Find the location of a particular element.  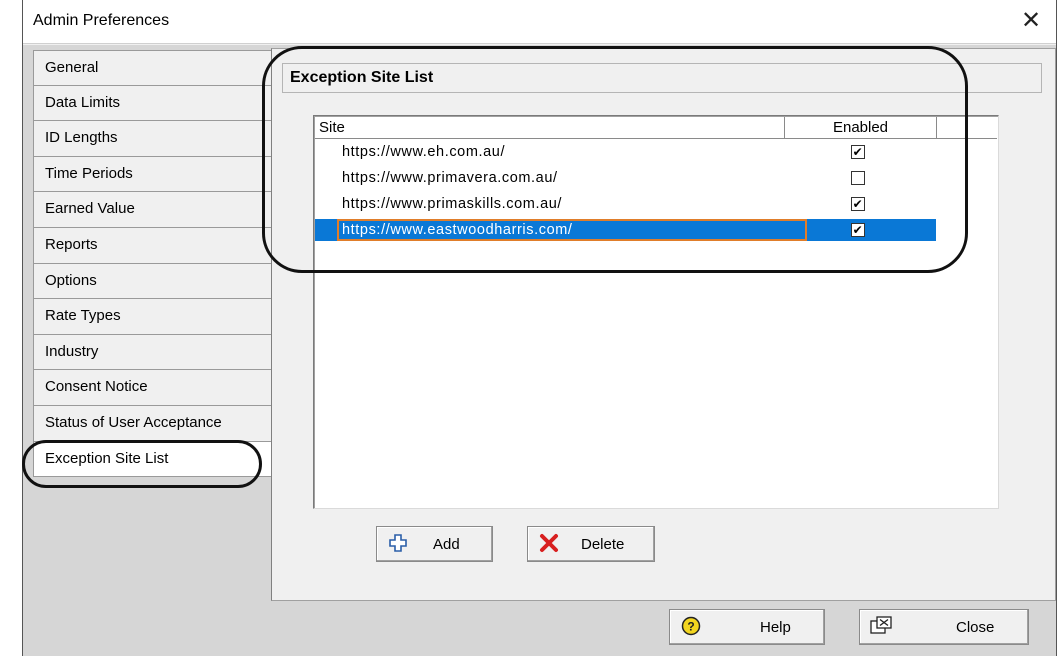

add-button: Add is located at coordinates (434, 544).